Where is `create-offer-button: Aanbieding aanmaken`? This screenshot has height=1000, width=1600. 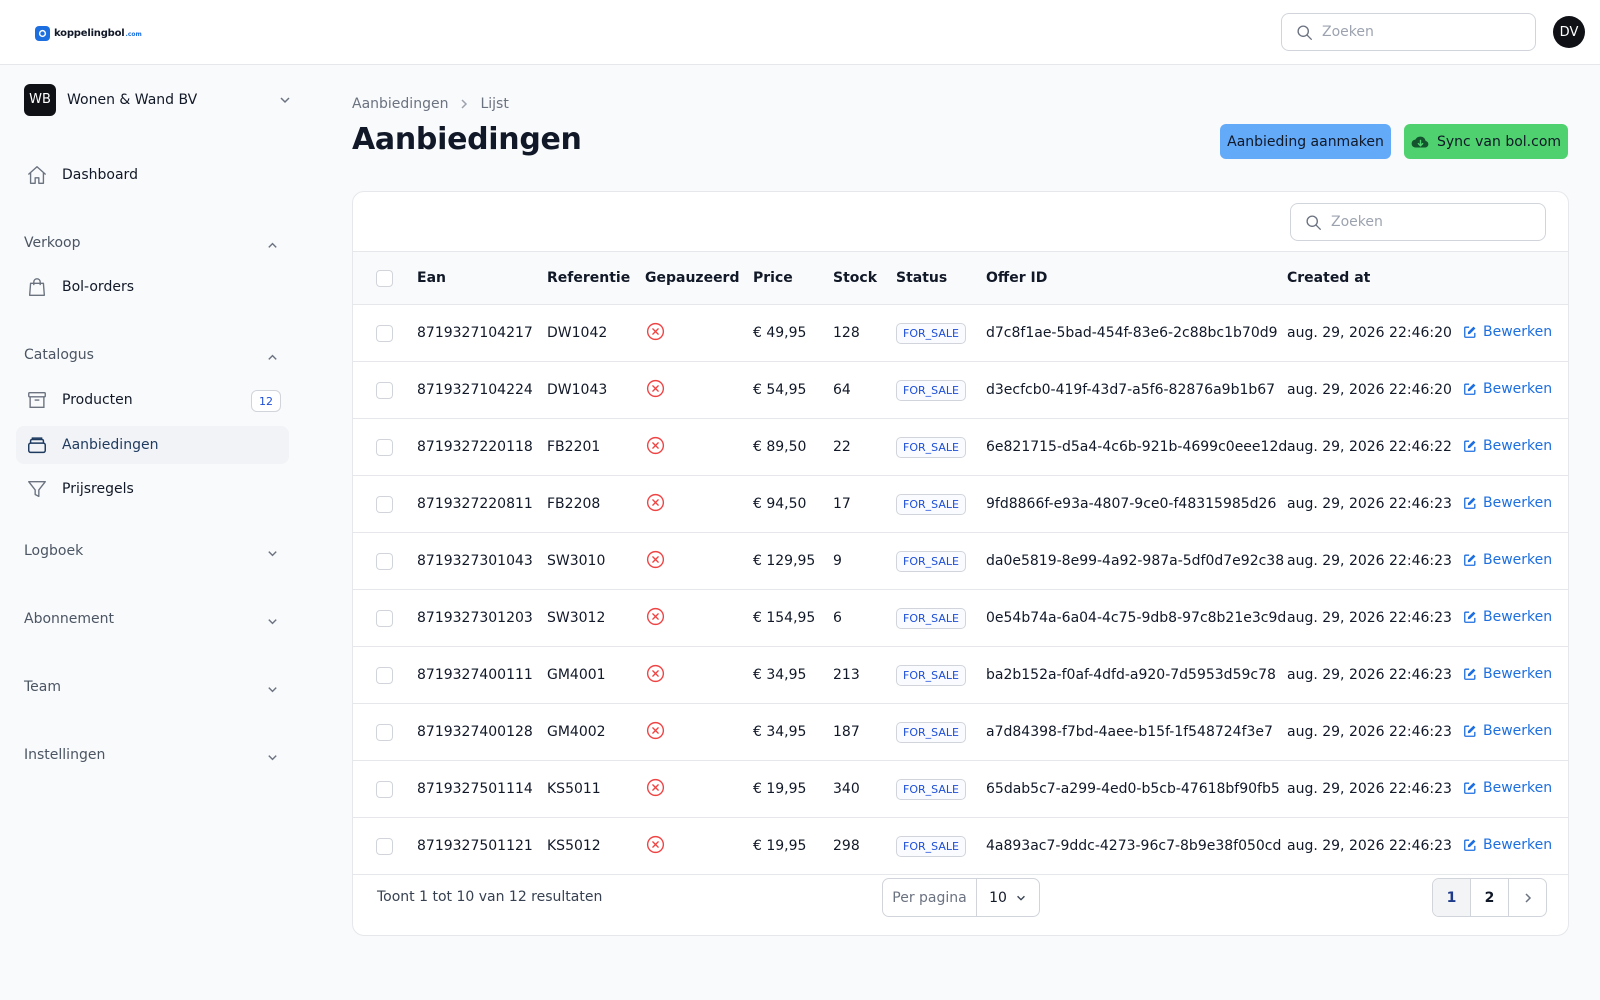 create-offer-button: Aanbieding aanmaken is located at coordinates (1305, 141).